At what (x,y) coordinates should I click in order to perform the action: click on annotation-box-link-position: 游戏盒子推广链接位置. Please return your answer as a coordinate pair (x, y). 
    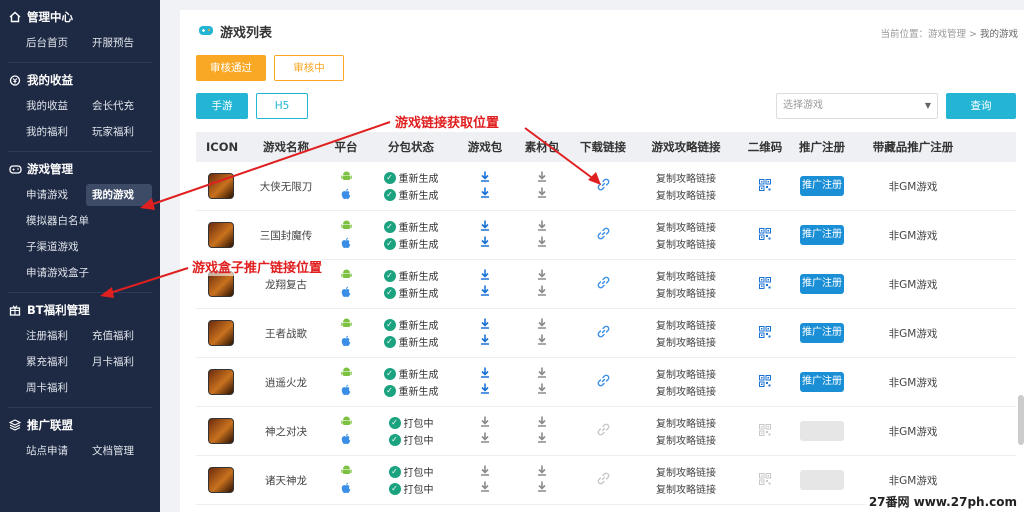
    Looking at the image, I should click on (257, 266).